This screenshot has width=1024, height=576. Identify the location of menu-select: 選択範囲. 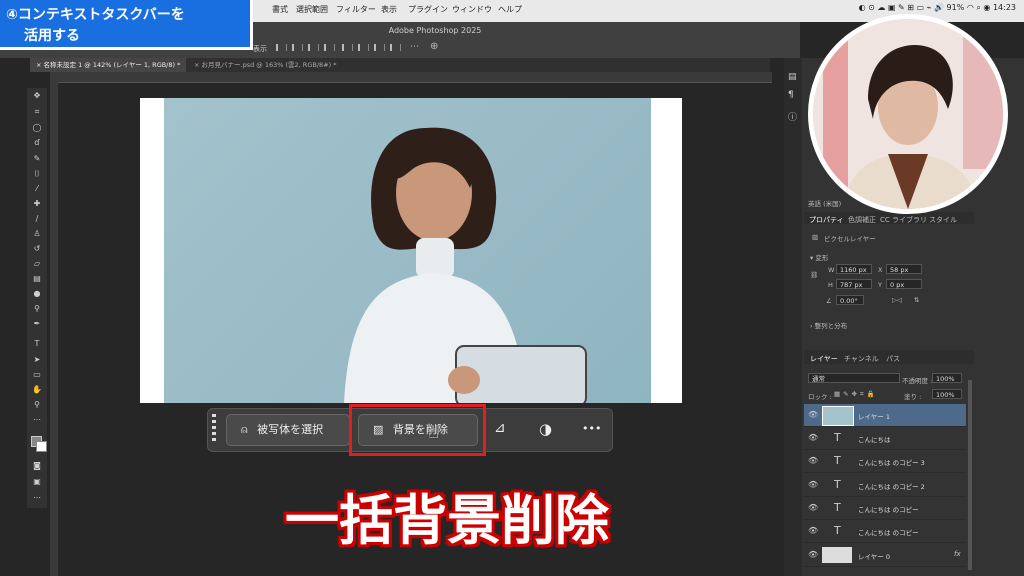
(312, 9).